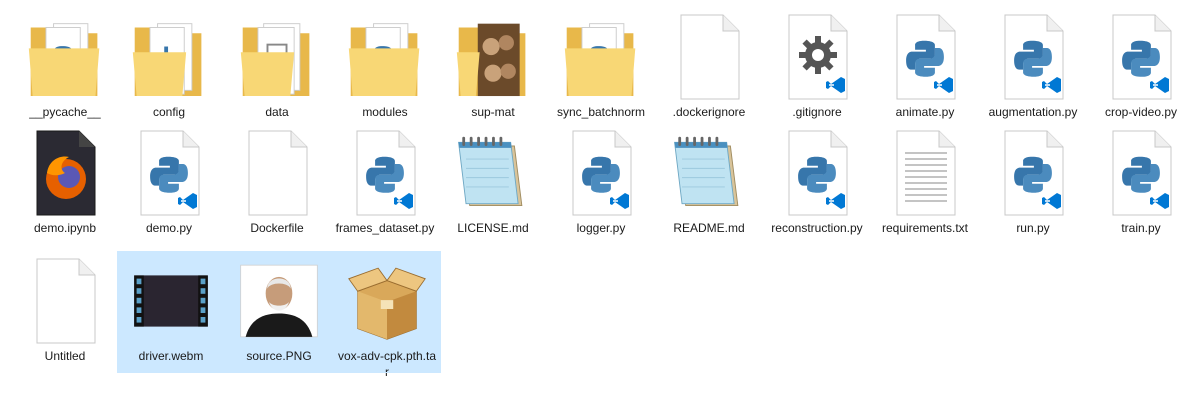 This screenshot has width=1191, height=401. Describe the element at coordinates (169, 57) in the screenshot. I see `folder-config-icon` at that location.